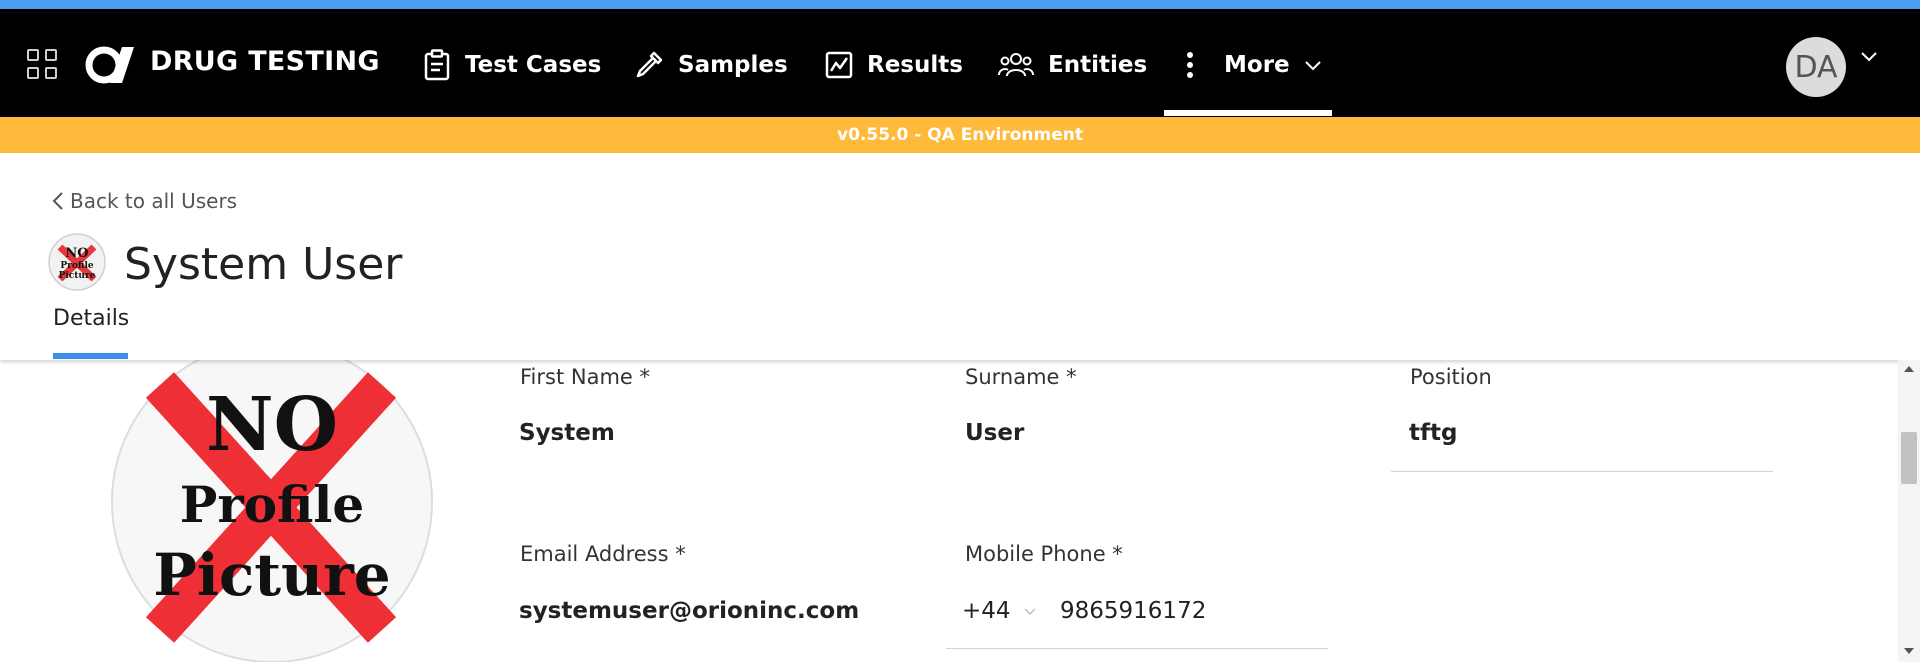  What do you see at coordinates (839, 65) in the screenshot?
I see `chart-icon` at bounding box center [839, 65].